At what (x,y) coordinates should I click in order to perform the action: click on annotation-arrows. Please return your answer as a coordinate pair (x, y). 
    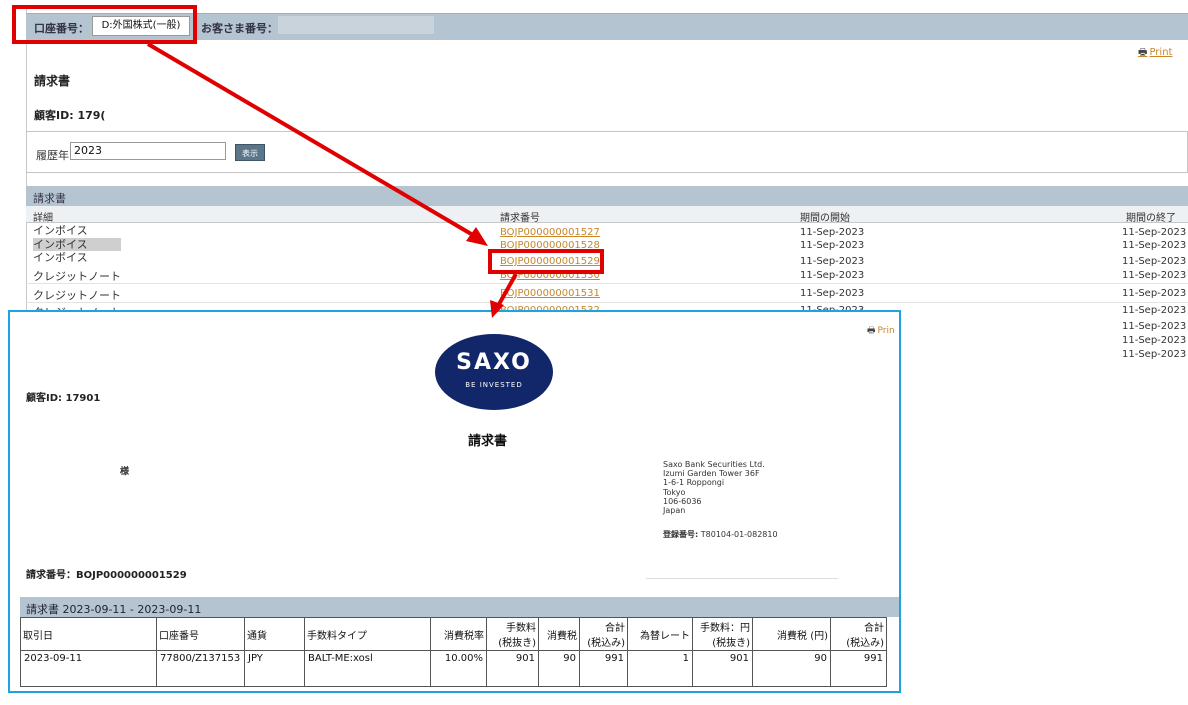
    Looking at the image, I should click on (332, 180).